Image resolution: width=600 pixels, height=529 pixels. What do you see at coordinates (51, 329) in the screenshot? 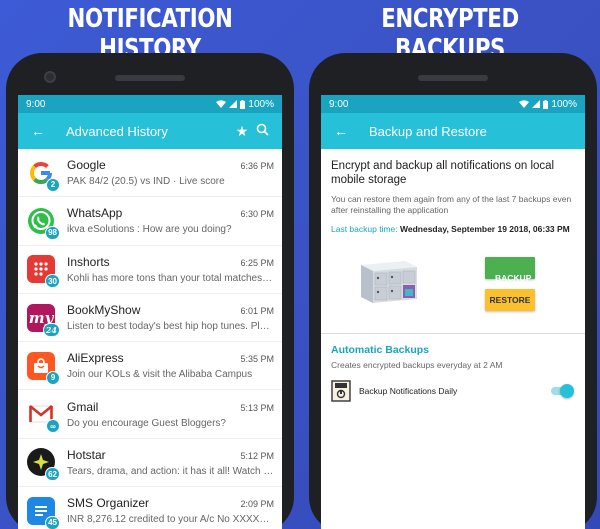
I see `count-badge: 24` at bounding box center [51, 329].